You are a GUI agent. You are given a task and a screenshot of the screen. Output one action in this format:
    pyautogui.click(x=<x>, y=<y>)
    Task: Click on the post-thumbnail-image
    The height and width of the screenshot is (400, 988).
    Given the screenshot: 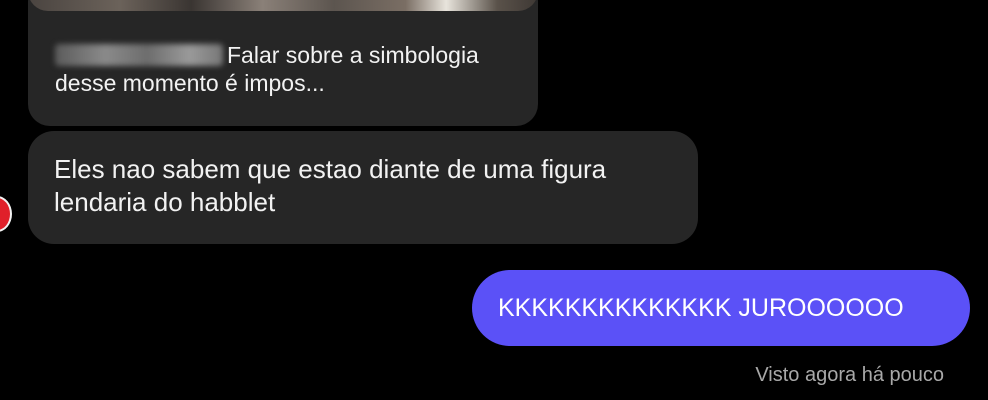 What is the action you would take?
    pyautogui.click(x=283, y=5)
    